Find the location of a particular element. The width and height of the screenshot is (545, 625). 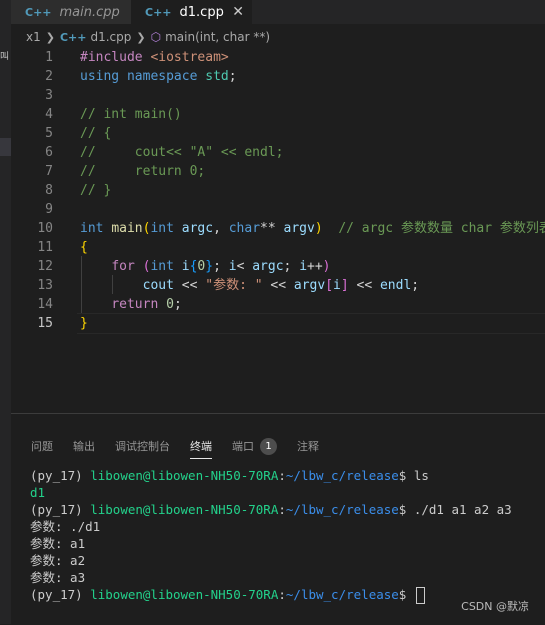

code-token: return is located at coordinates (135, 304).